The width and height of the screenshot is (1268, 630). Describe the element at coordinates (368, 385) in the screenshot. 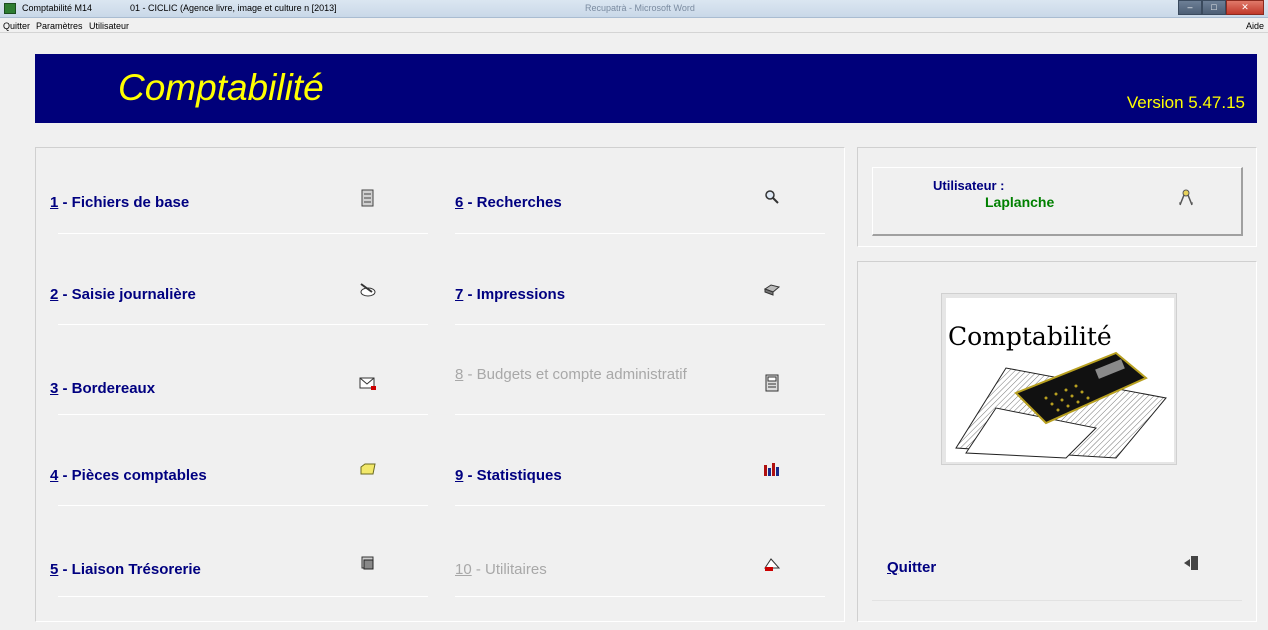

I see `envelope-icon` at that location.